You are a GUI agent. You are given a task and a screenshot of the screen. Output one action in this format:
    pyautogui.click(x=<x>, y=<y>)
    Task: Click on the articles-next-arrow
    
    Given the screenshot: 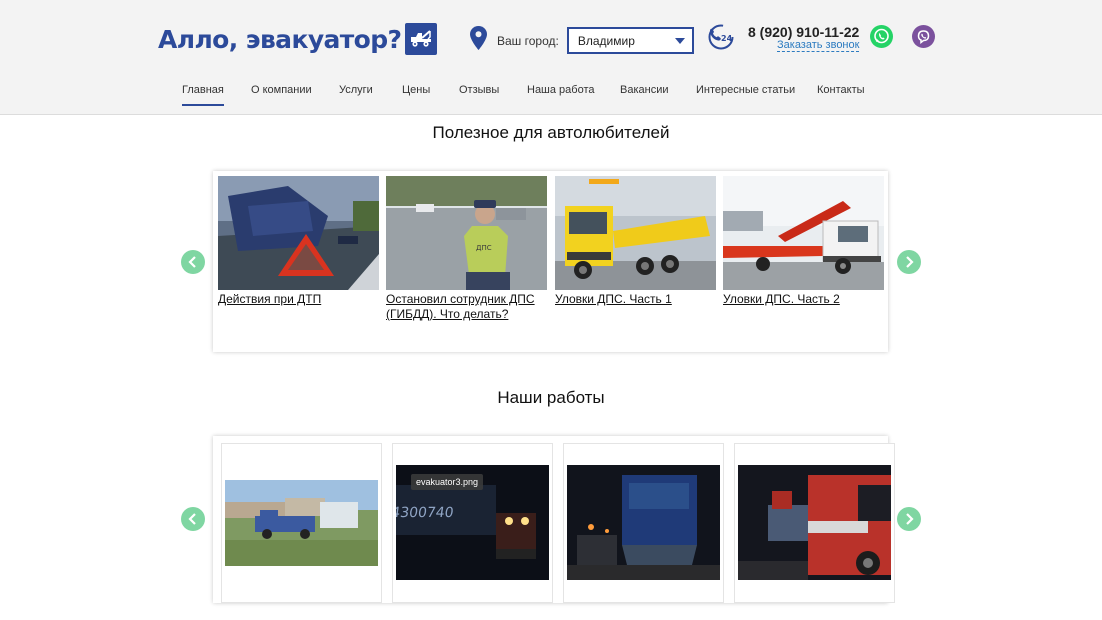 What is the action you would take?
    pyautogui.click(x=909, y=262)
    